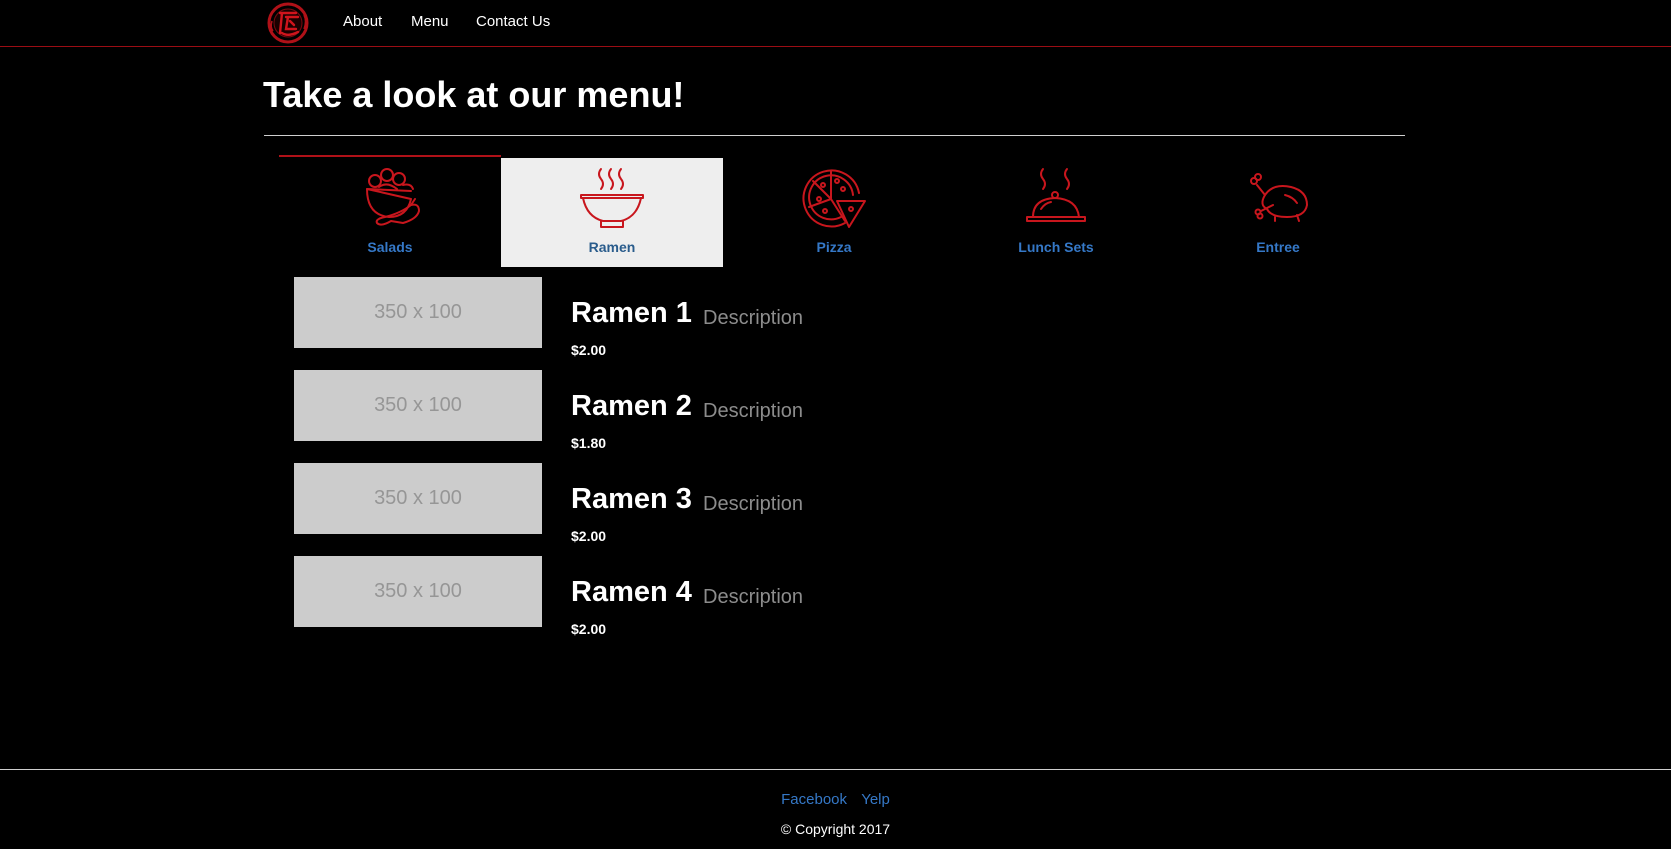 The height and width of the screenshot is (849, 1671). Describe the element at coordinates (694, 503) in the screenshot. I see `menu-item: 350 x 100 Ramen 3 Description $2.00` at that location.